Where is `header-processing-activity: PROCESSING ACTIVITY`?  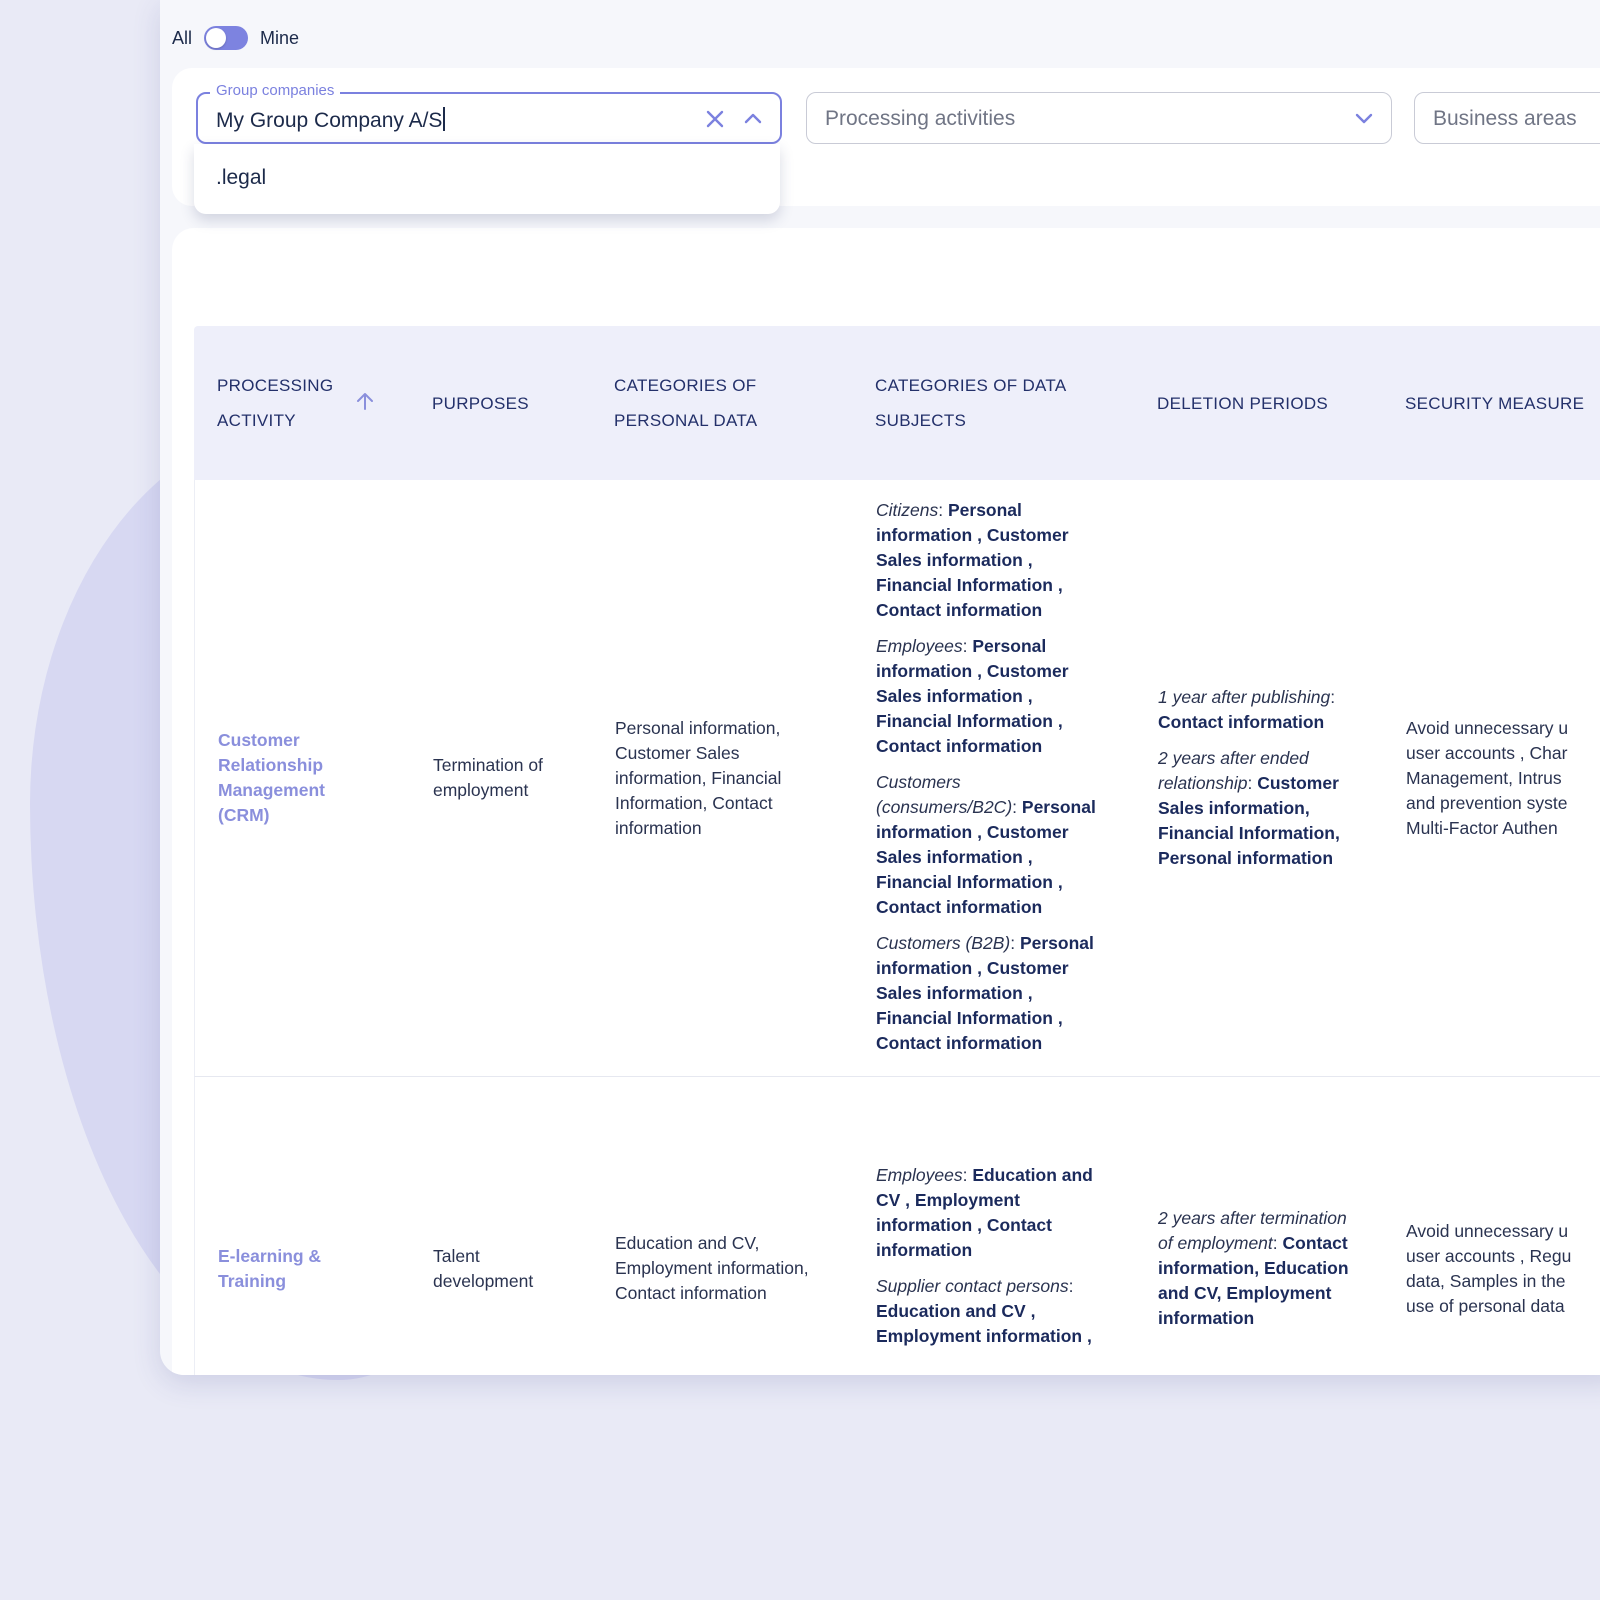 header-processing-activity: PROCESSING ACTIVITY is located at coordinates (292, 403).